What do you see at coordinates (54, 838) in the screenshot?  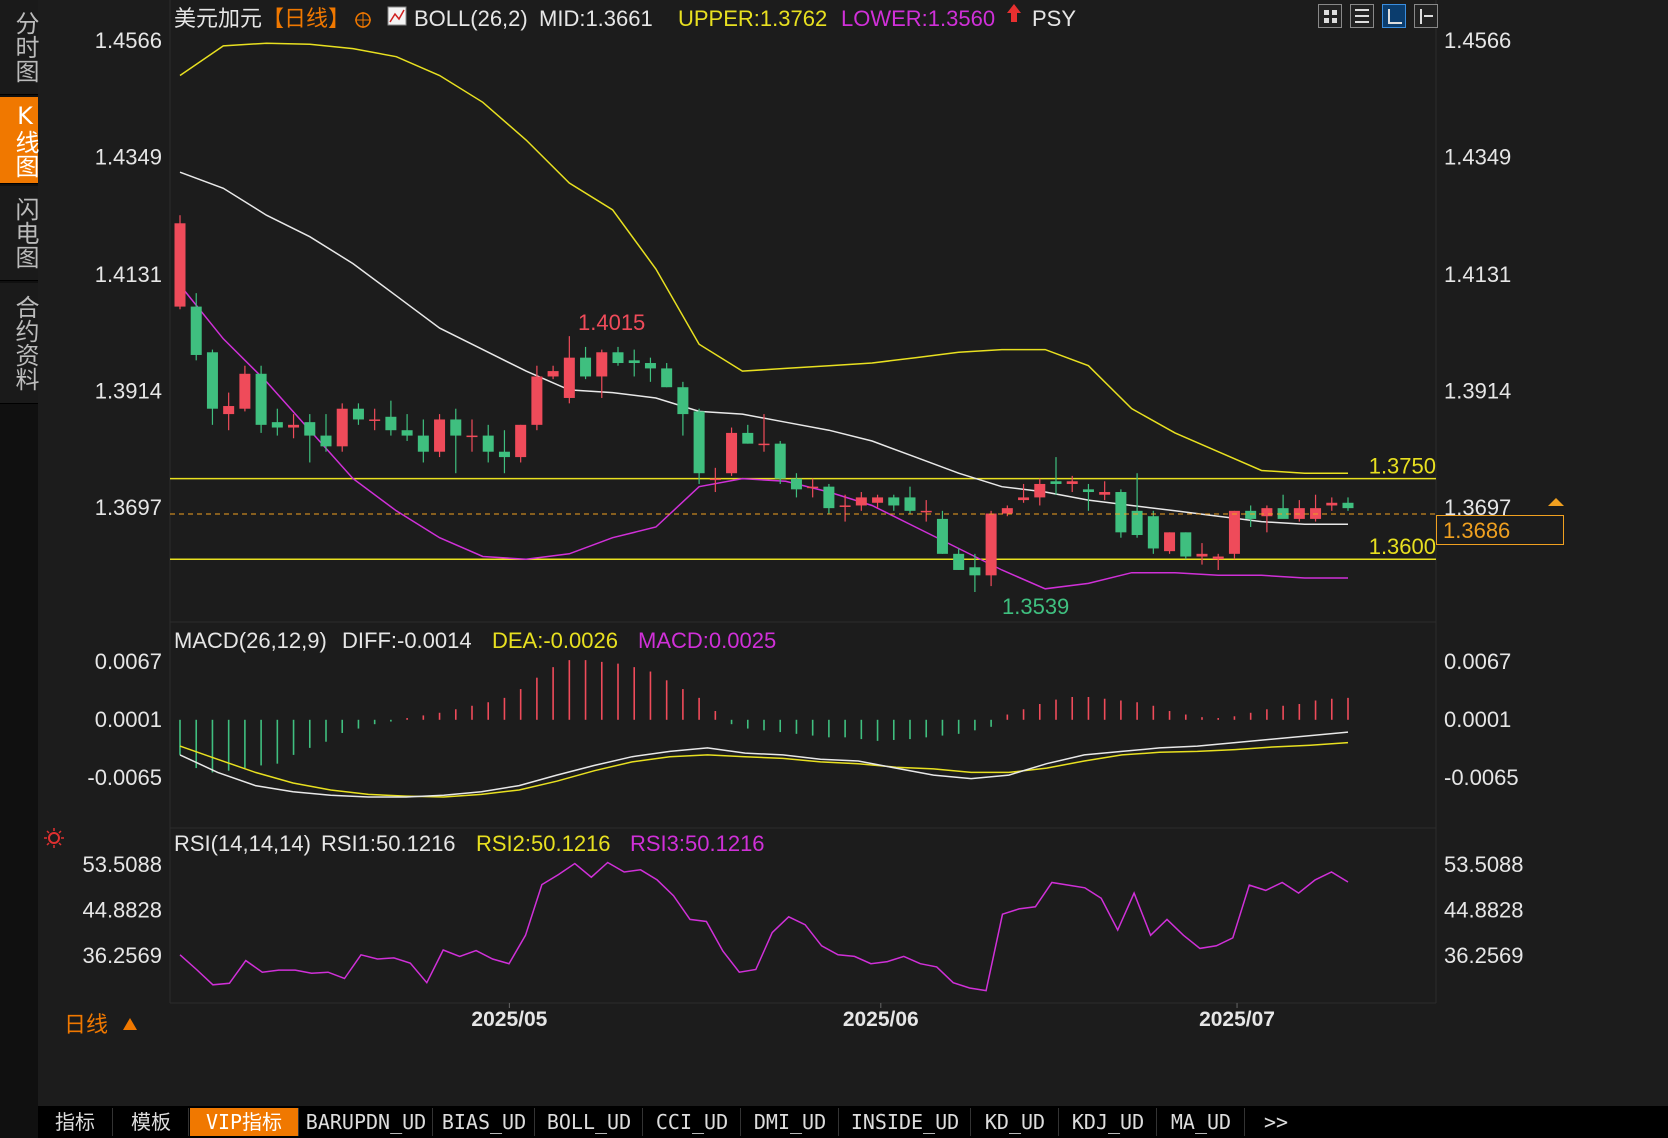 I see `settings-sun-icon` at bounding box center [54, 838].